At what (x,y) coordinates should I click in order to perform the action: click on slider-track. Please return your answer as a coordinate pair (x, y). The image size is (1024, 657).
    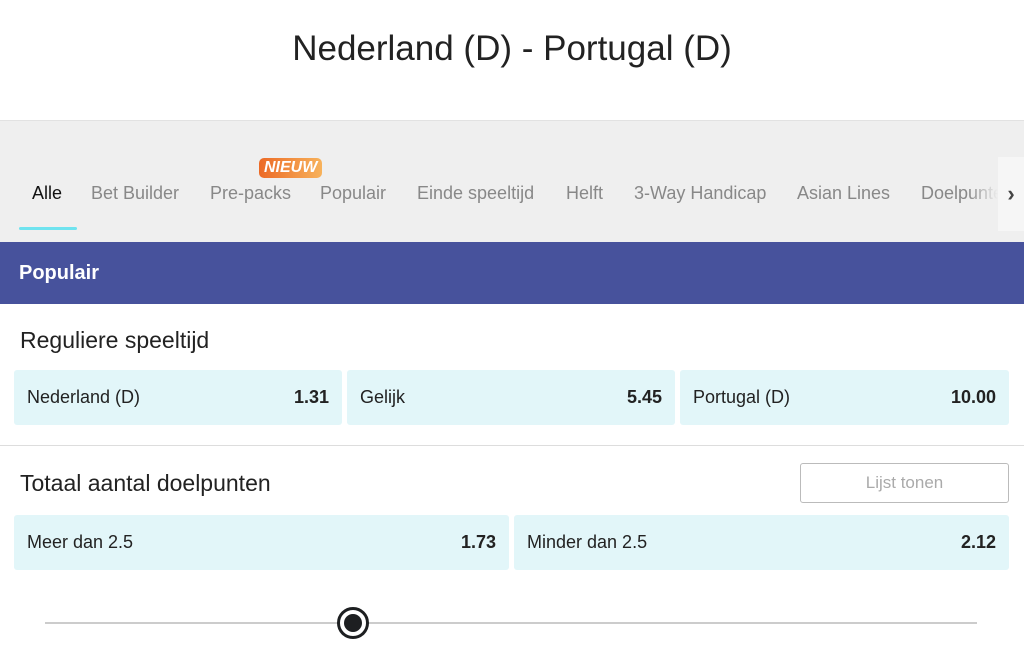
    Looking at the image, I should click on (511, 623).